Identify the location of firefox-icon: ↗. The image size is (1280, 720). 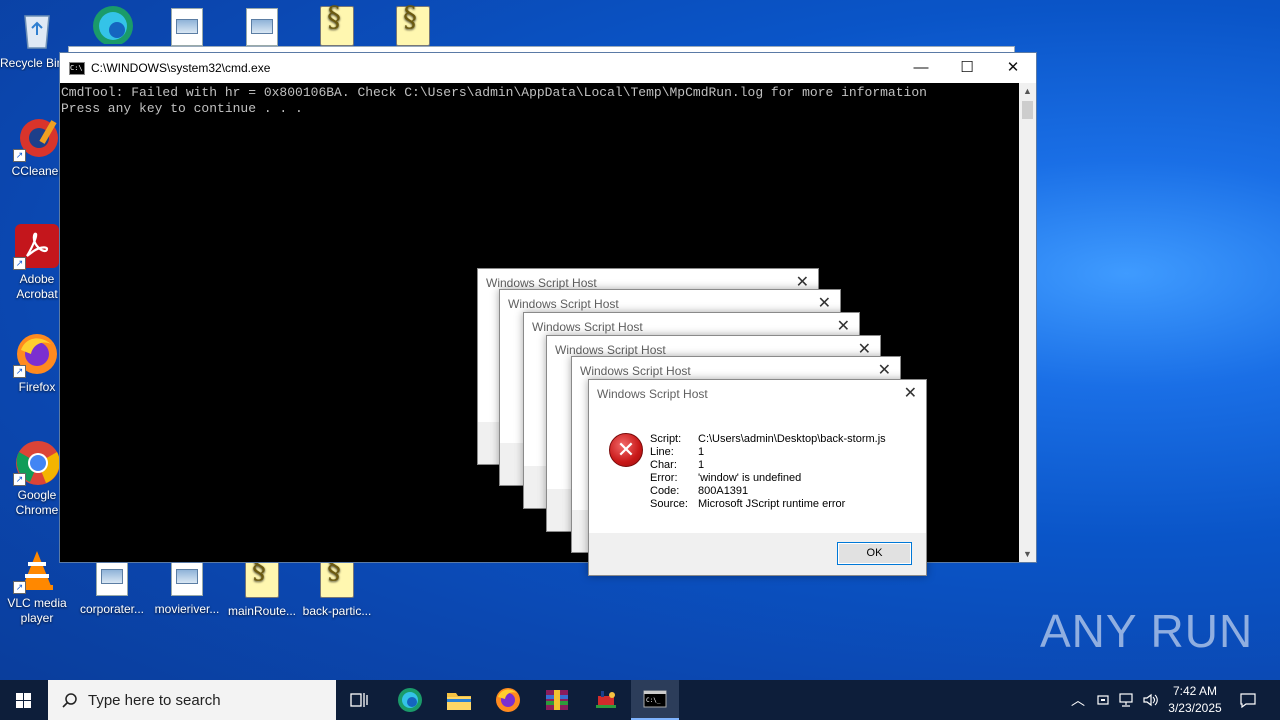
(36, 355).